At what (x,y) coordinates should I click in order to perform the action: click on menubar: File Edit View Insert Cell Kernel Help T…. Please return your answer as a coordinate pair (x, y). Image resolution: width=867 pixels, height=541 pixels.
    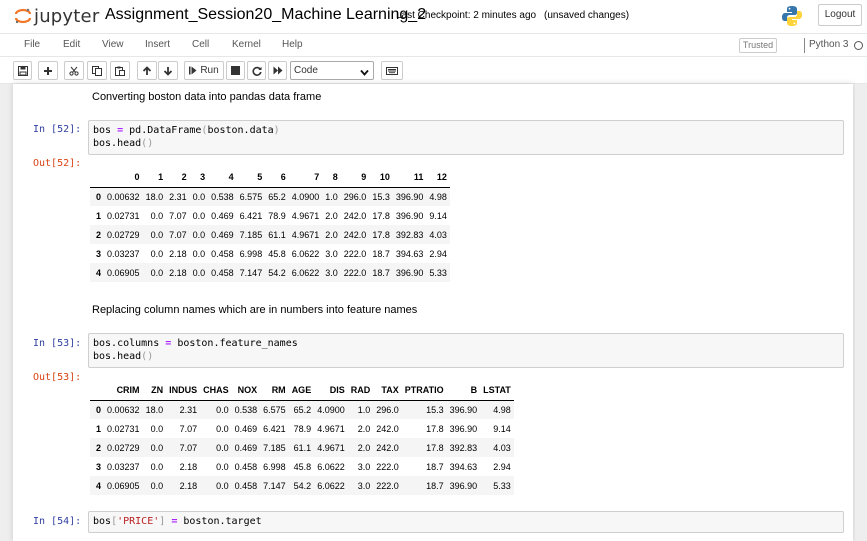
    Looking at the image, I should click on (433, 45).